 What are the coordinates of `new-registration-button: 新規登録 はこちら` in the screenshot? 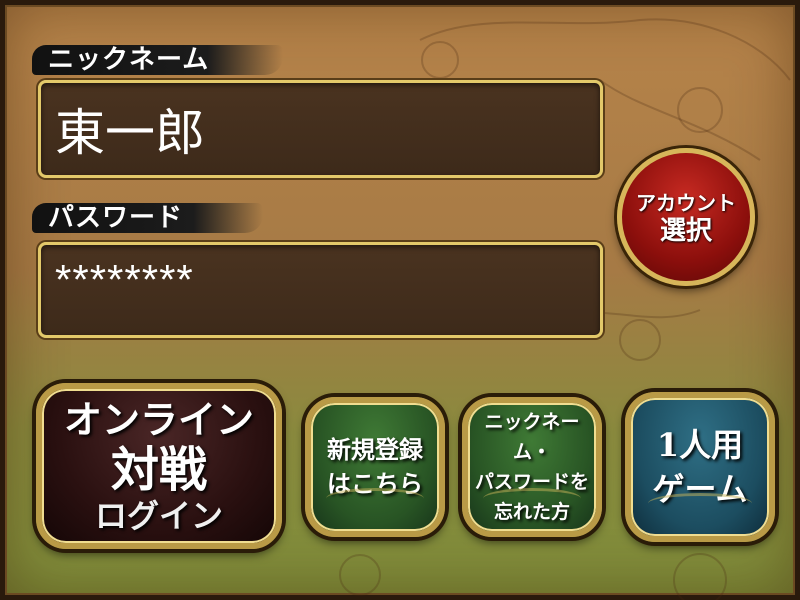 It's located at (375, 467).